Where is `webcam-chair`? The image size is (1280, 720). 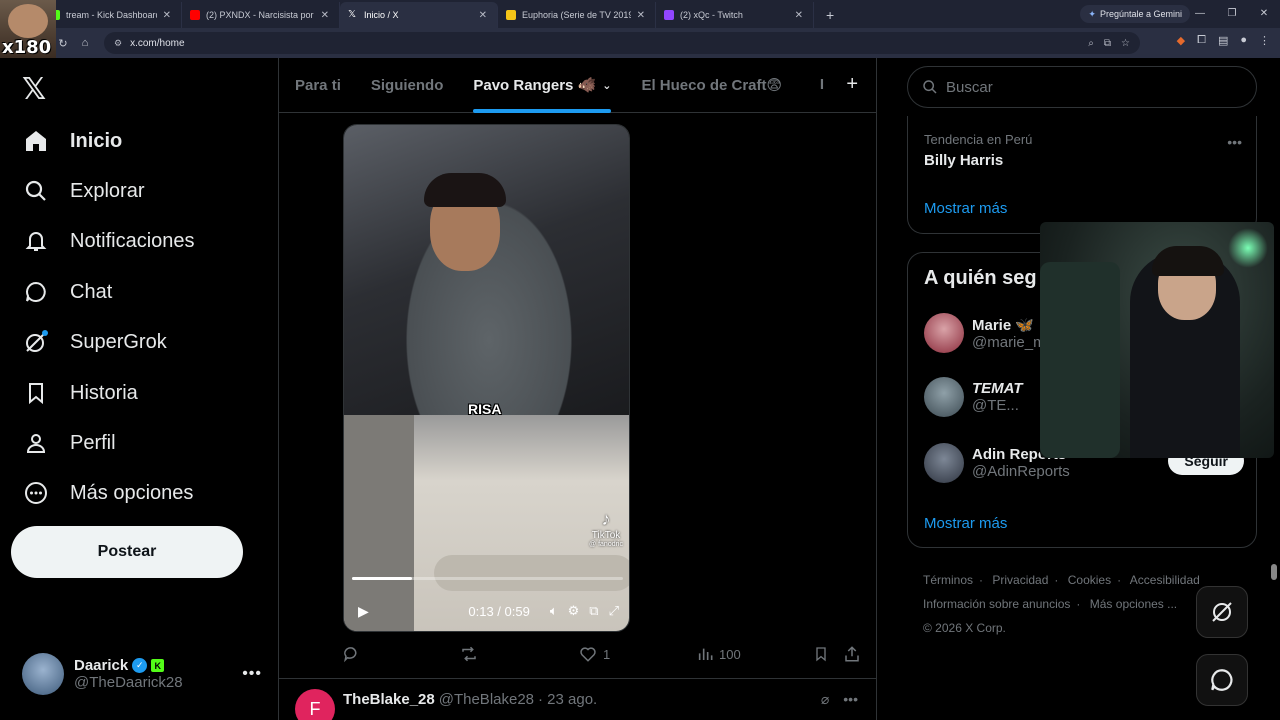
webcam-chair is located at coordinates (1080, 360).